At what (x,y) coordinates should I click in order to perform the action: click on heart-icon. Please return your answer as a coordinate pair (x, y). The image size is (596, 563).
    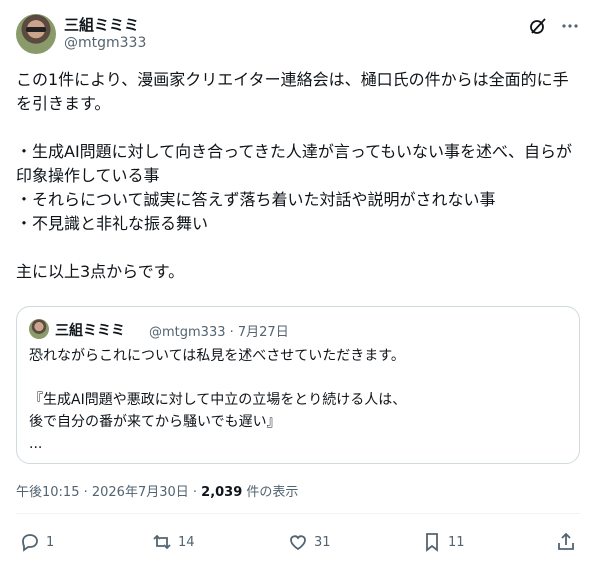
    Looking at the image, I should click on (298, 543).